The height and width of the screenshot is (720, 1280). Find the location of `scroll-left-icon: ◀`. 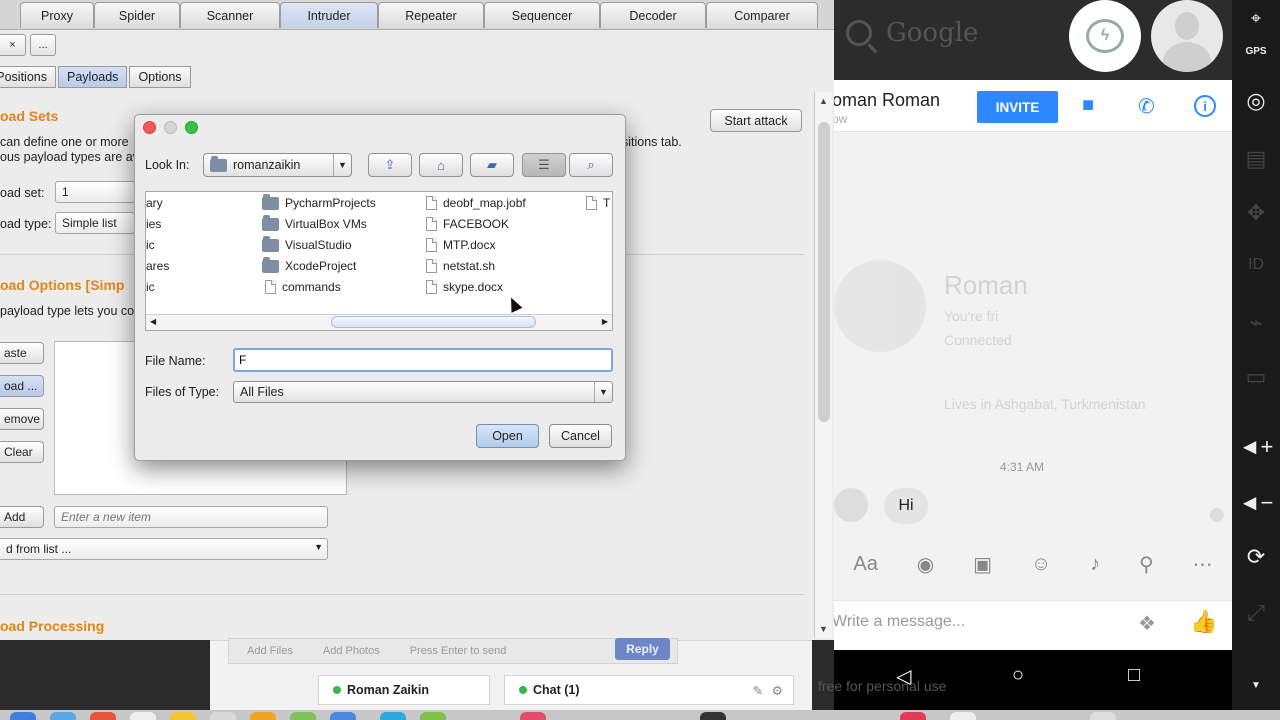

scroll-left-icon: ◀ is located at coordinates (153, 321).